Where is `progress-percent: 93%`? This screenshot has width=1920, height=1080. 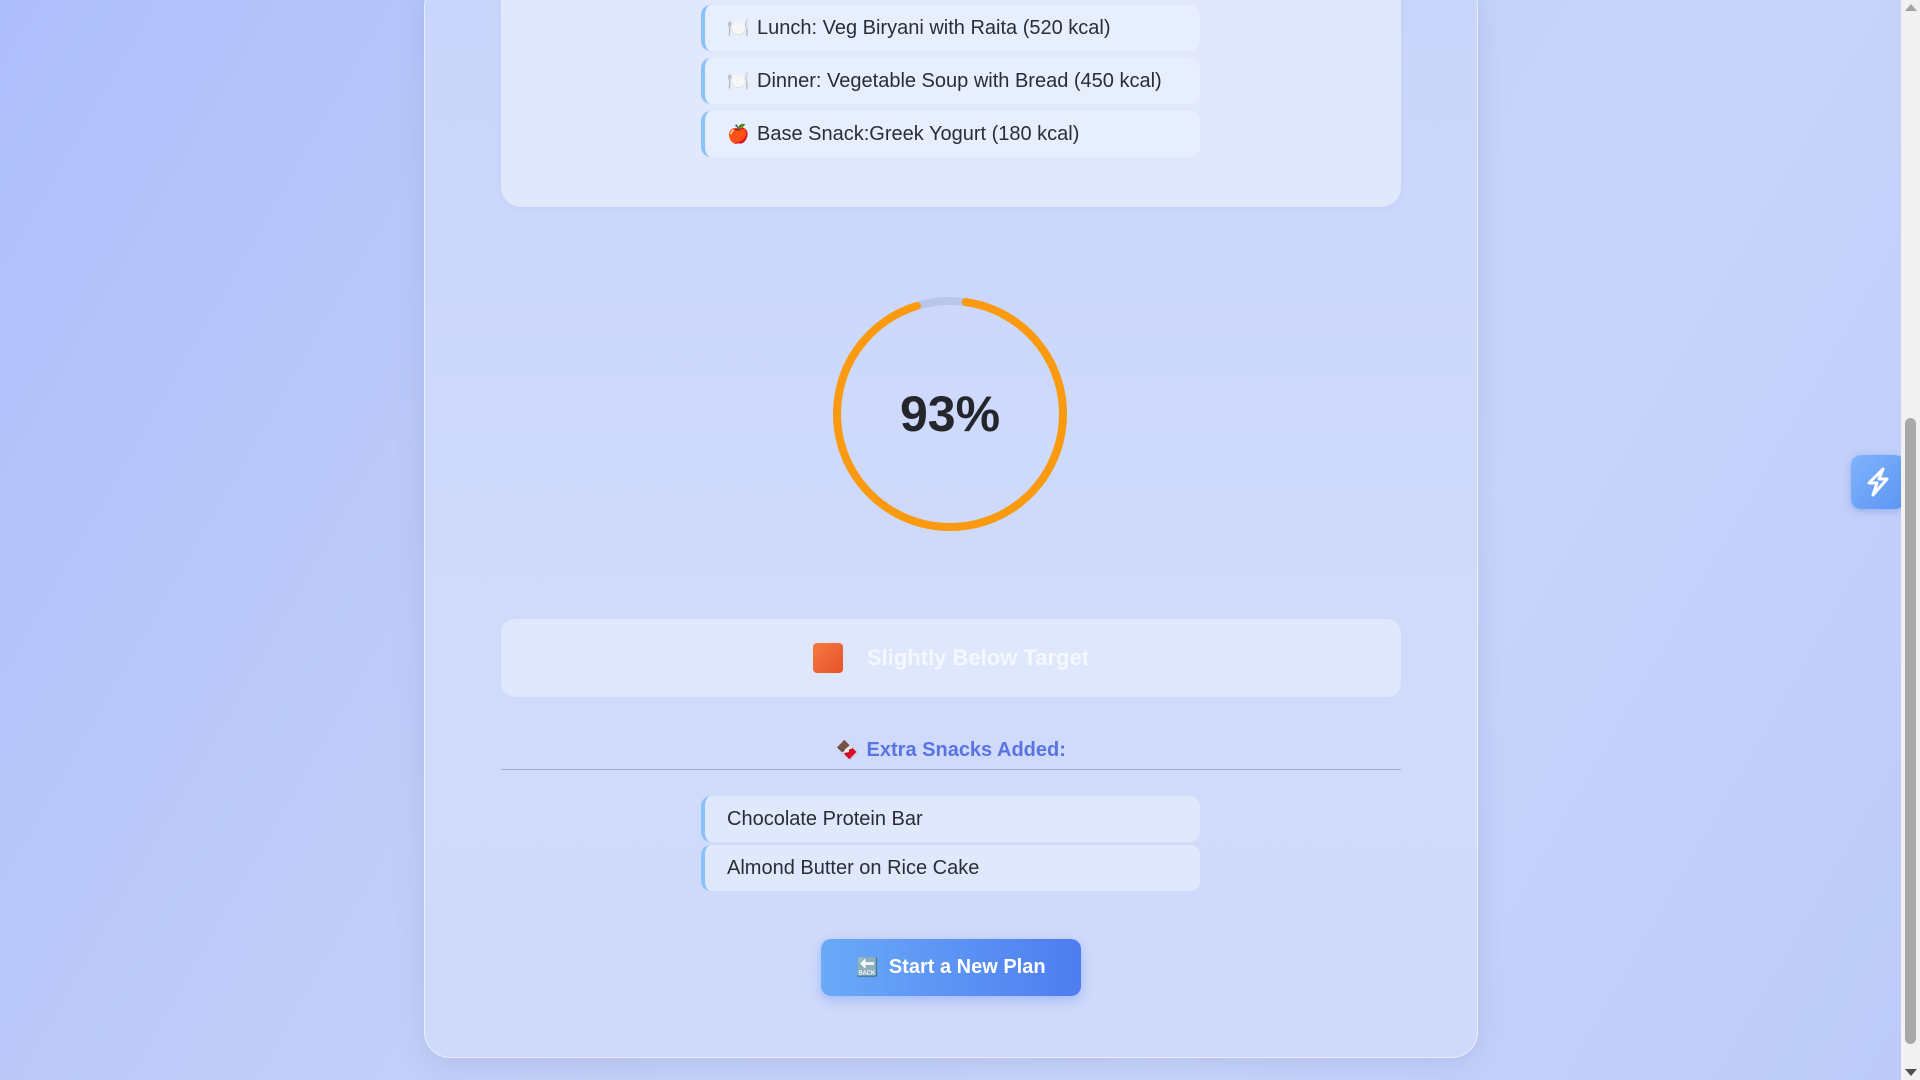 progress-percent: 93% is located at coordinates (950, 414).